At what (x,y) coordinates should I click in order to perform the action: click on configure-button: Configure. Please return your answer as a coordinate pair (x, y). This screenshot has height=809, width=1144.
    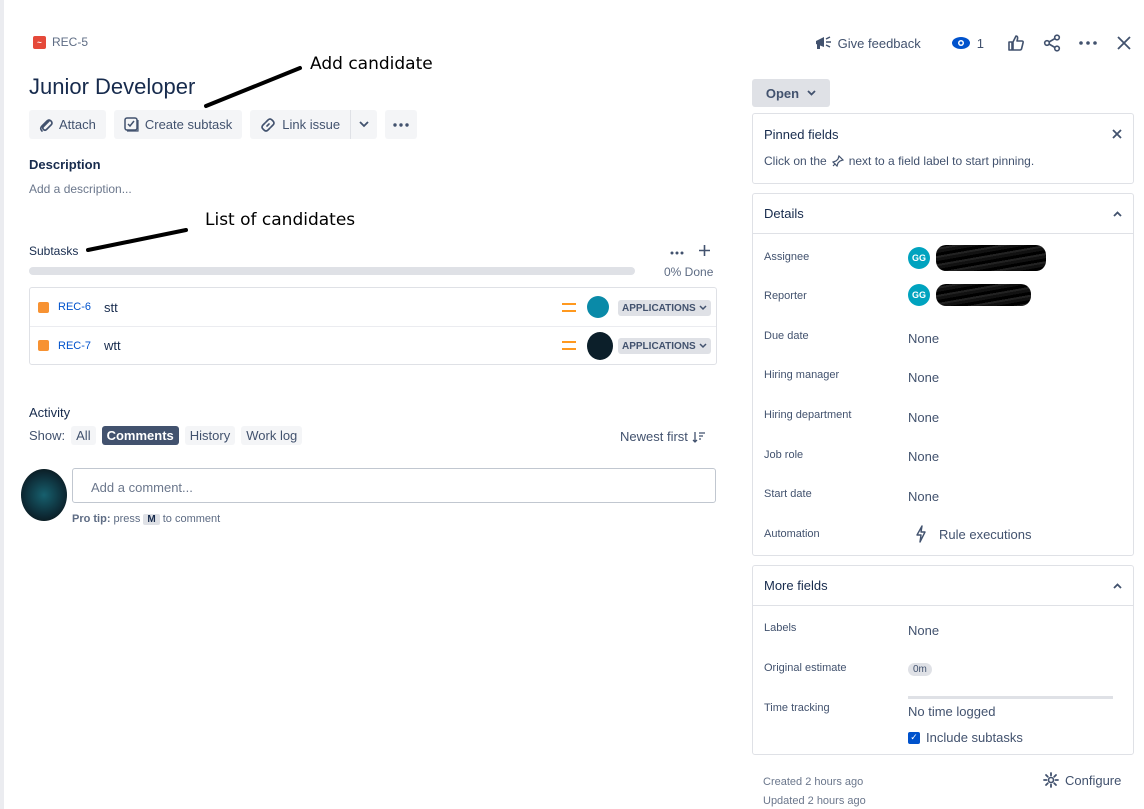
    Looking at the image, I should click on (1082, 780).